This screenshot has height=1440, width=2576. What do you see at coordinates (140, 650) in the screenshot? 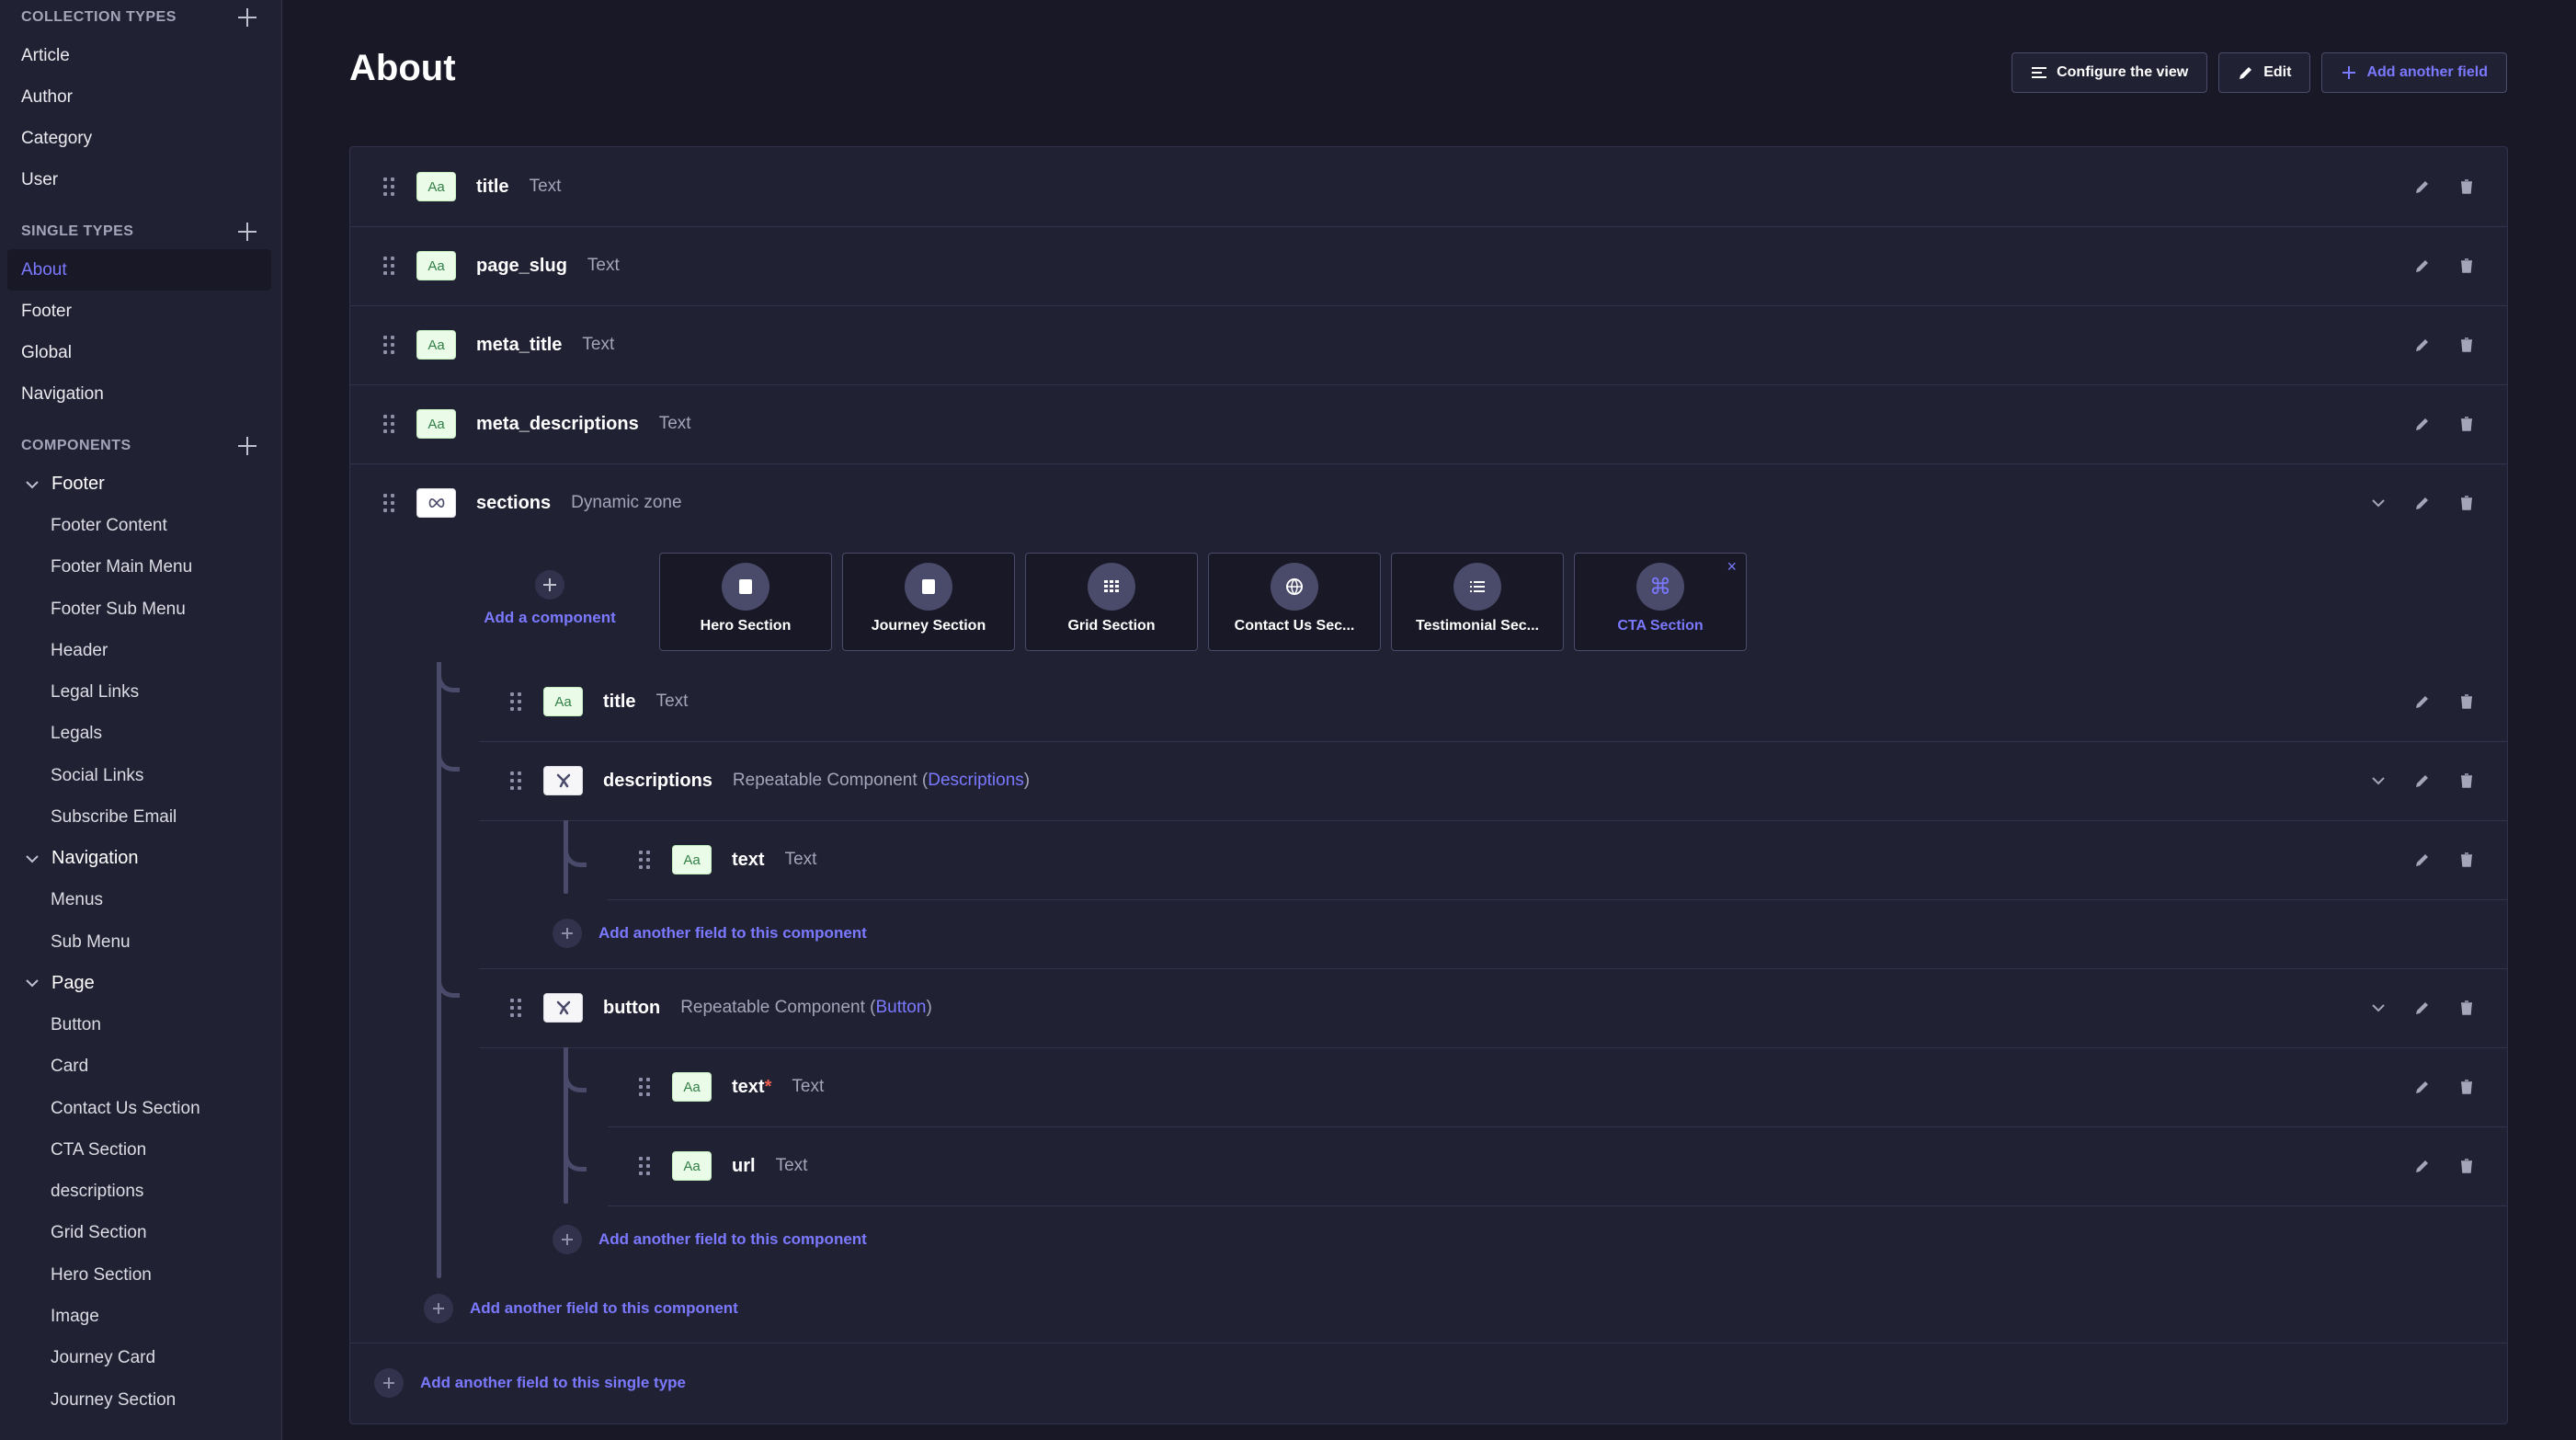
I see `component-item: Header` at bounding box center [140, 650].